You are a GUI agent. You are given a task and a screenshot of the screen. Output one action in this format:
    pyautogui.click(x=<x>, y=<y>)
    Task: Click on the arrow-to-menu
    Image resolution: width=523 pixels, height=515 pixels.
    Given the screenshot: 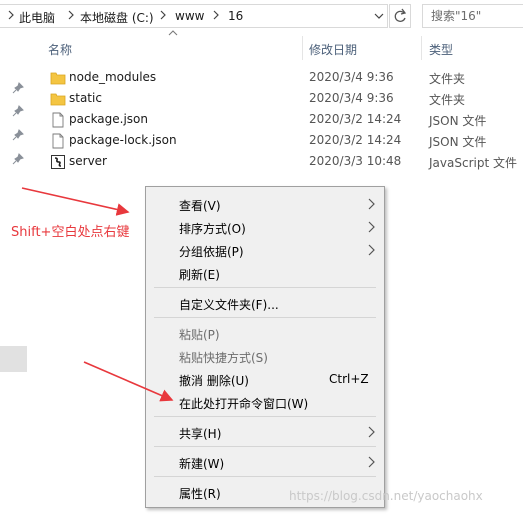 What is the action you would take?
    pyautogui.click(x=75, y=201)
    